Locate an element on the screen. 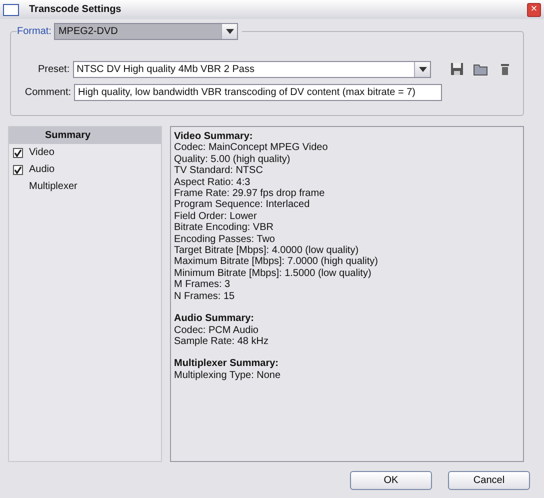 The image size is (544, 498). section-heading: Video Summary: is located at coordinates (214, 136).